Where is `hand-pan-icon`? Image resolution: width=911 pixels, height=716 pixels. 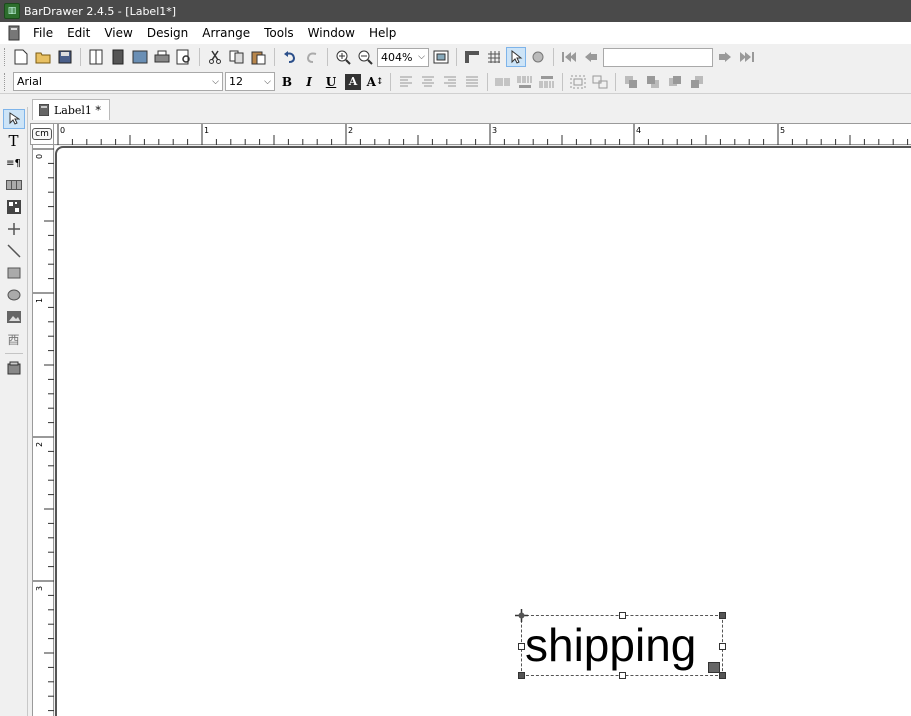 hand-pan-icon is located at coordinates (538, 57).